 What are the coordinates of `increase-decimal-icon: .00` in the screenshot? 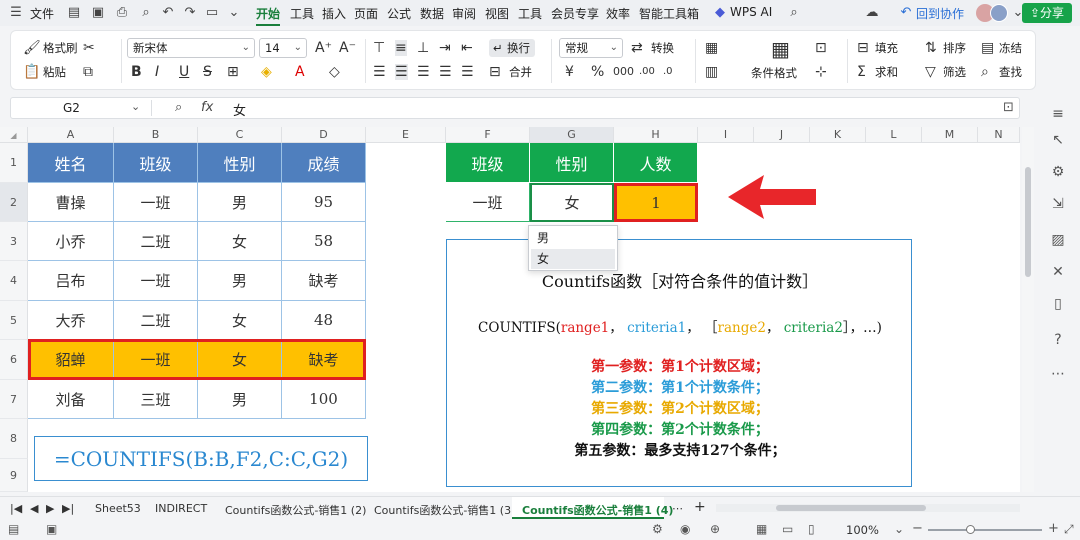 It's located at (647, 72).